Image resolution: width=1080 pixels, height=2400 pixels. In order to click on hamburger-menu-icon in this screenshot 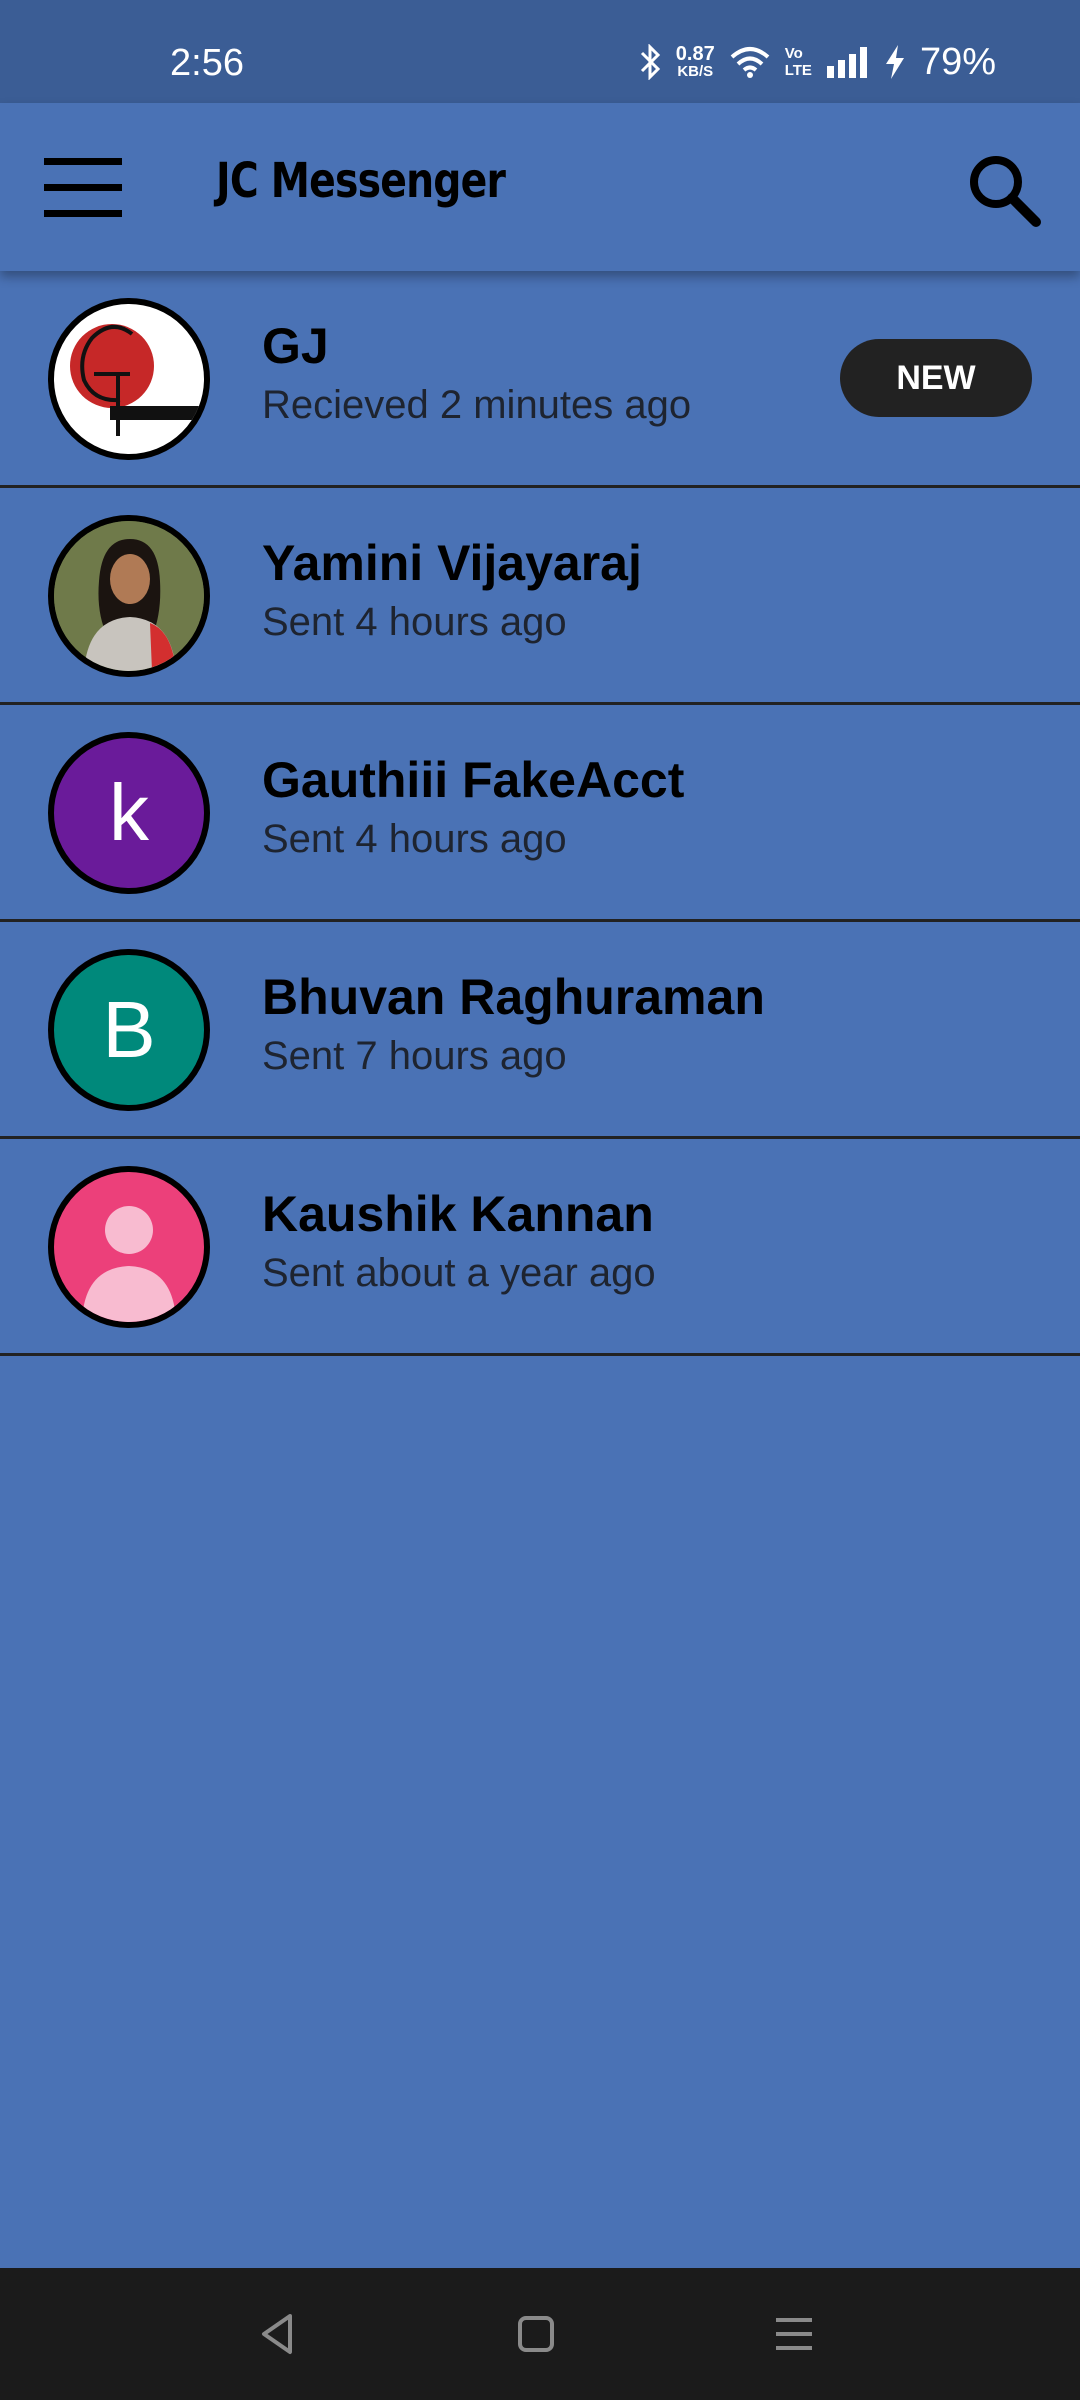, I will do `click(83, 188)`.